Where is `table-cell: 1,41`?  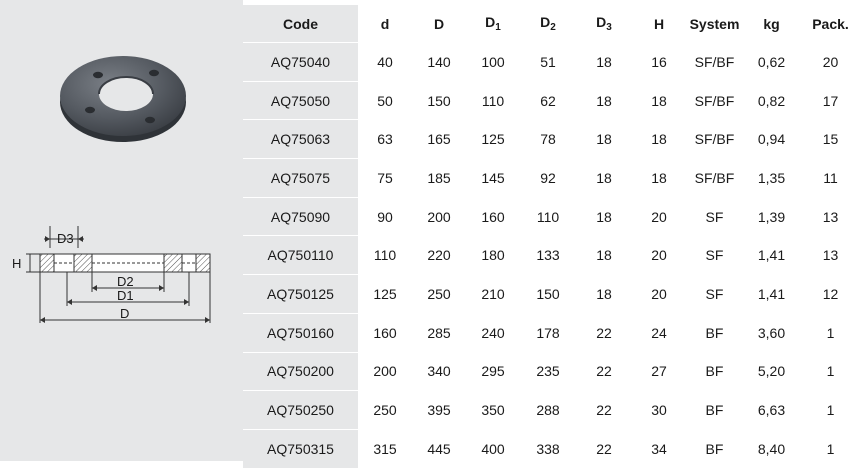
table-cell: 1,41 is located at coordinates (771, 294).